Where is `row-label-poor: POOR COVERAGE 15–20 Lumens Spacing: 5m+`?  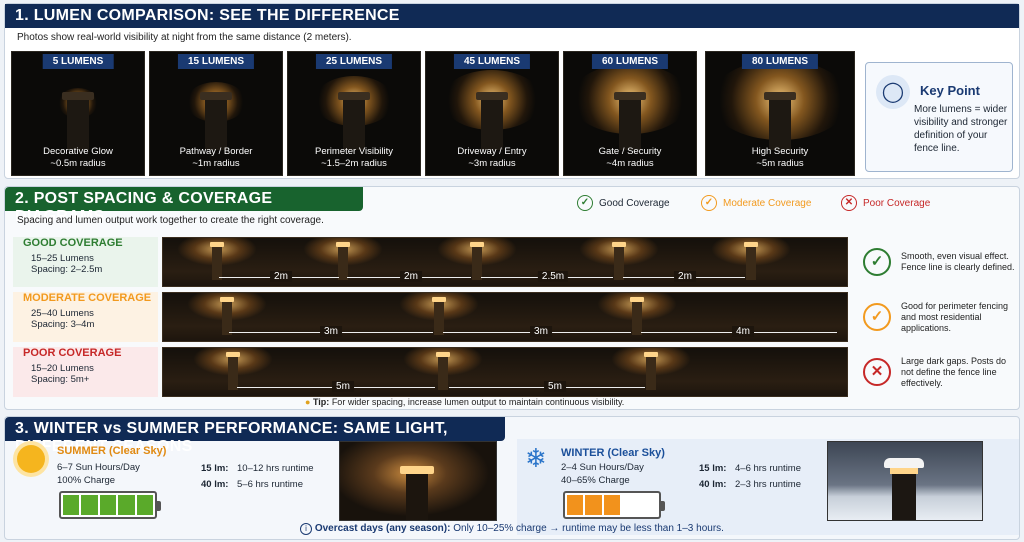
row-label-poor: POOR COVERAGE 15–20 Lumens Spacing: 5m+ is located at coordinates (85, 372).